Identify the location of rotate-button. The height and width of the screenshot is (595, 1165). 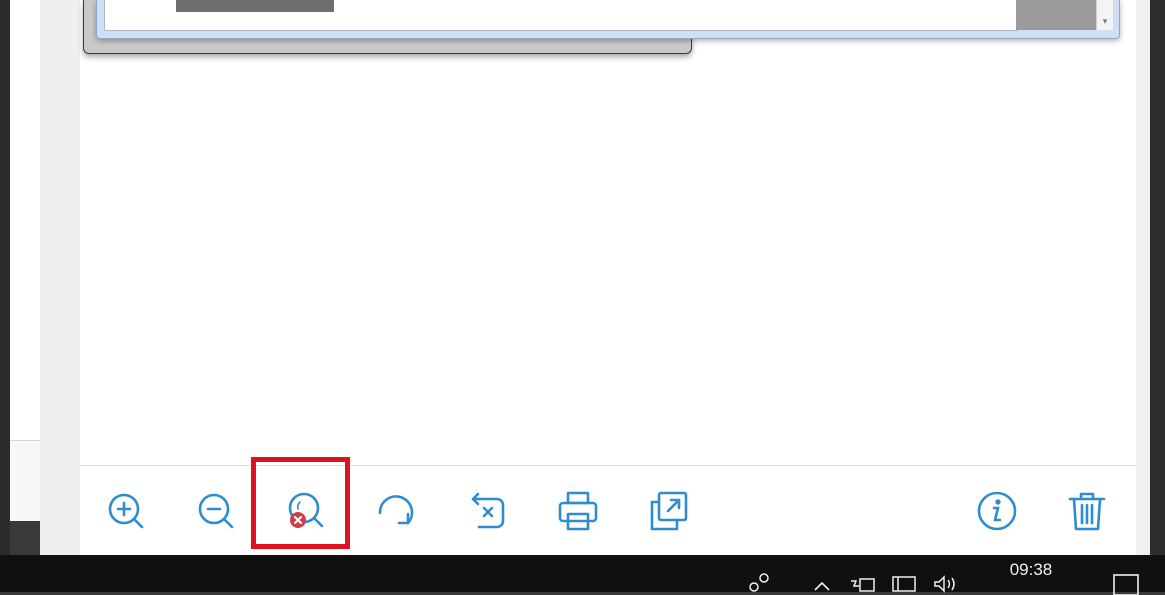
(396, 511).